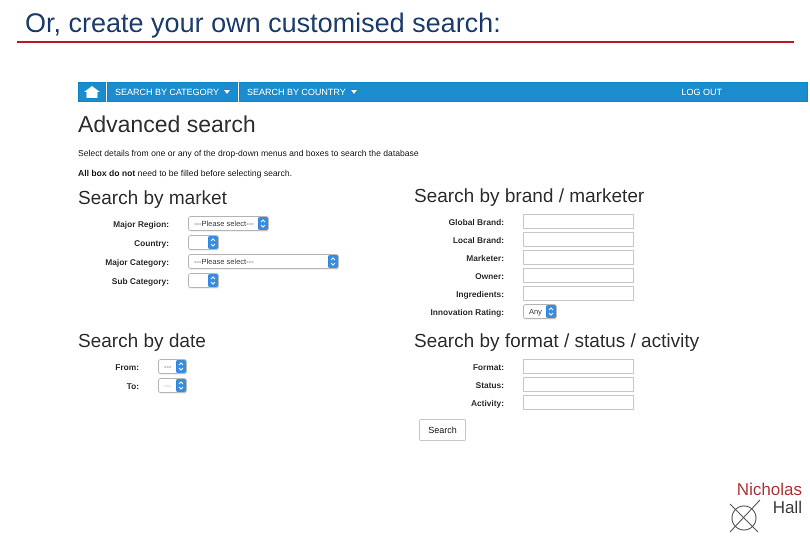 This screenshot has height=540, width=810. I want to click on section-heading: Search by date, so click(142, 342).